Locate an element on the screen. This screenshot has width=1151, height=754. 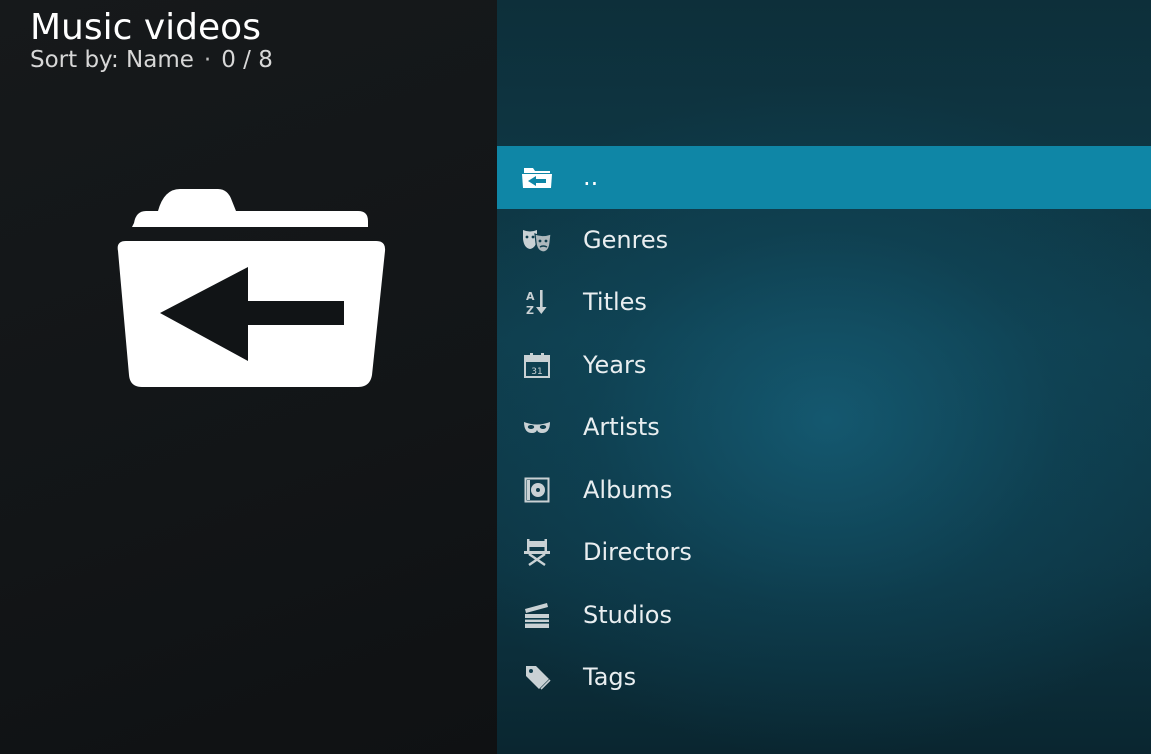
clapperboard-icon is located at coordinates (537, 615).